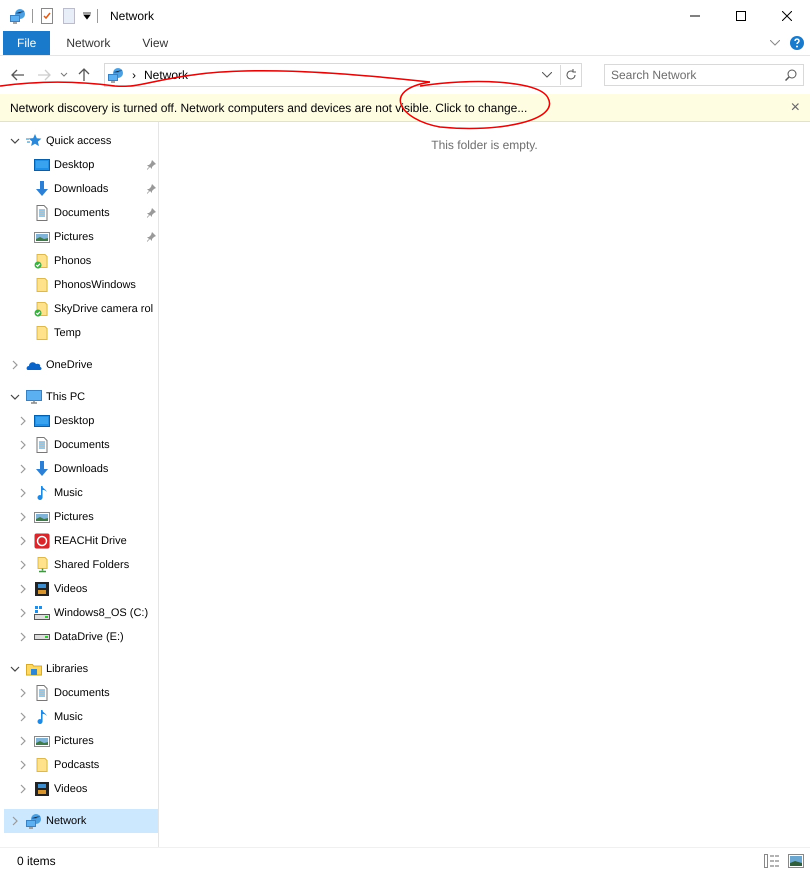 Image resolution: width=810 pixels, height=869 pixels. I want to click on sidebar-item: PhonosWindows, so click(81, 285).